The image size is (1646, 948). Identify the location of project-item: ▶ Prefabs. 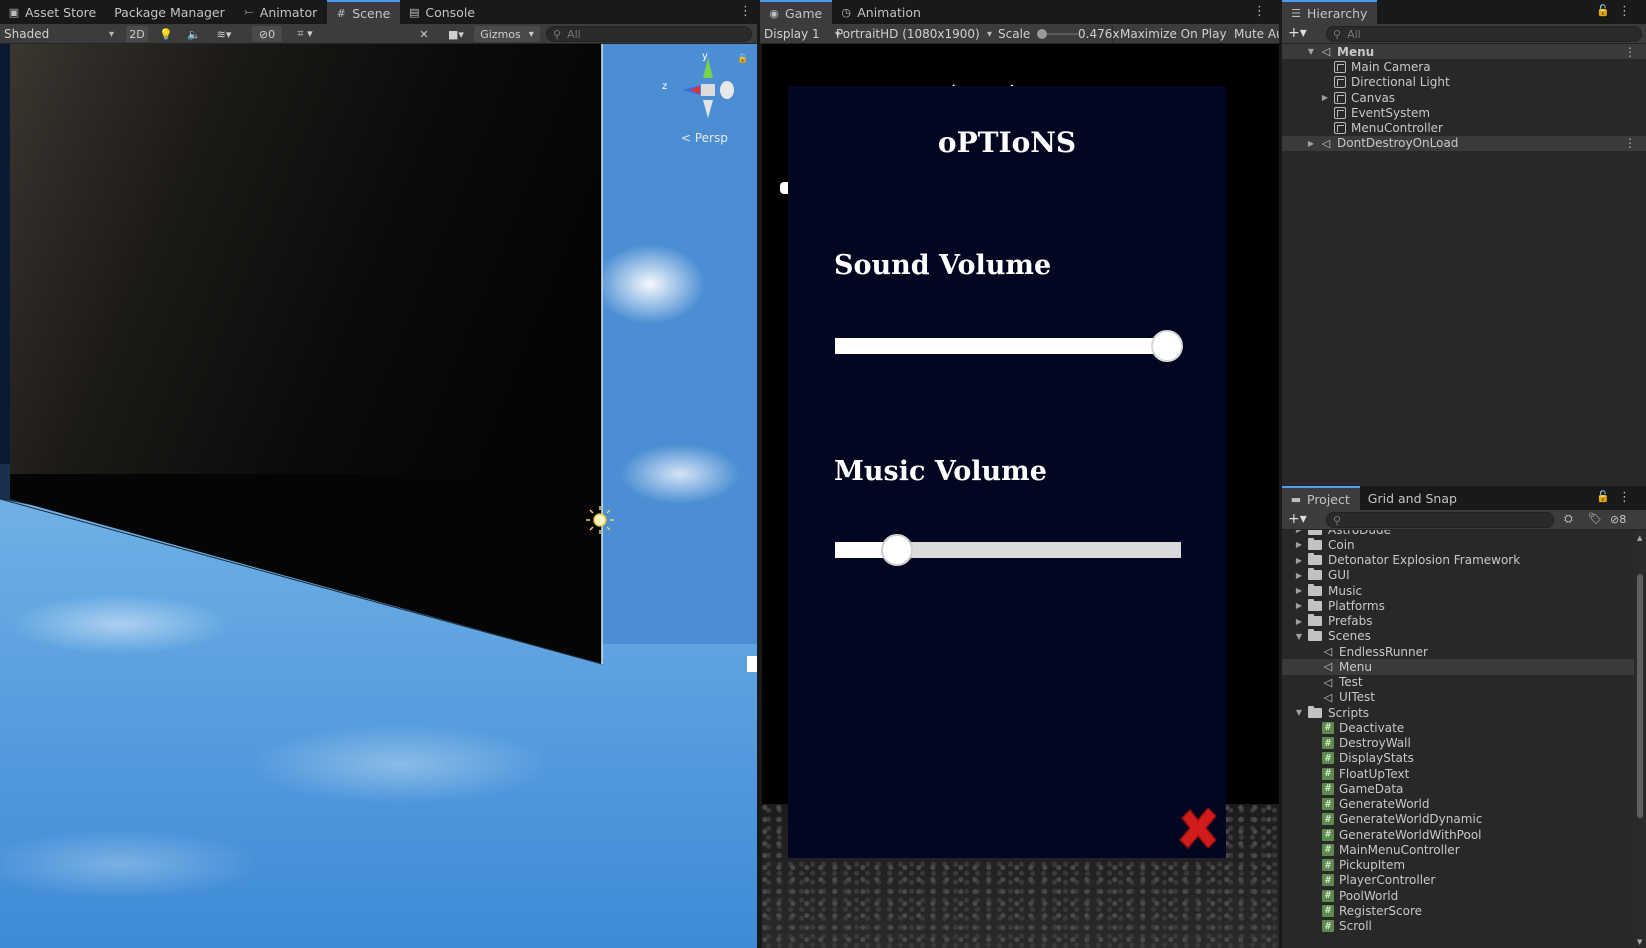
(1458, 621).